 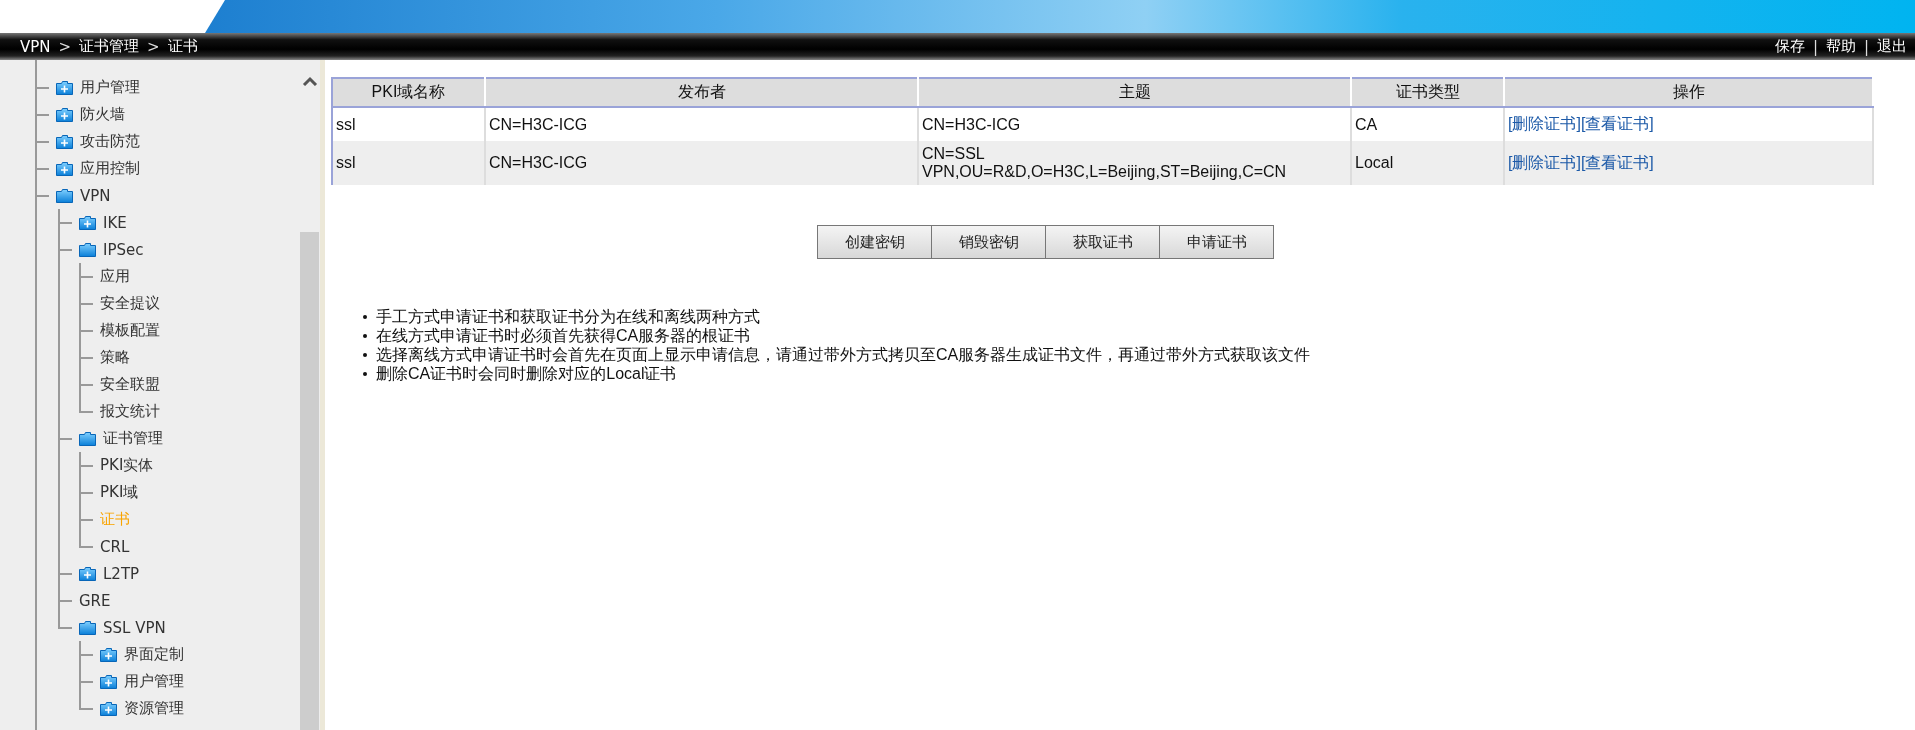 What do you see at coordinates (843, 354) in the screenshot?
I see `note-text: 选择离线方式申请证书时会首先在页面上显示申请信息，请通过带外方式拷贝至CA服务器生成证书文件，再通过带外方式获取该文件` at bounding box center [843, 354].